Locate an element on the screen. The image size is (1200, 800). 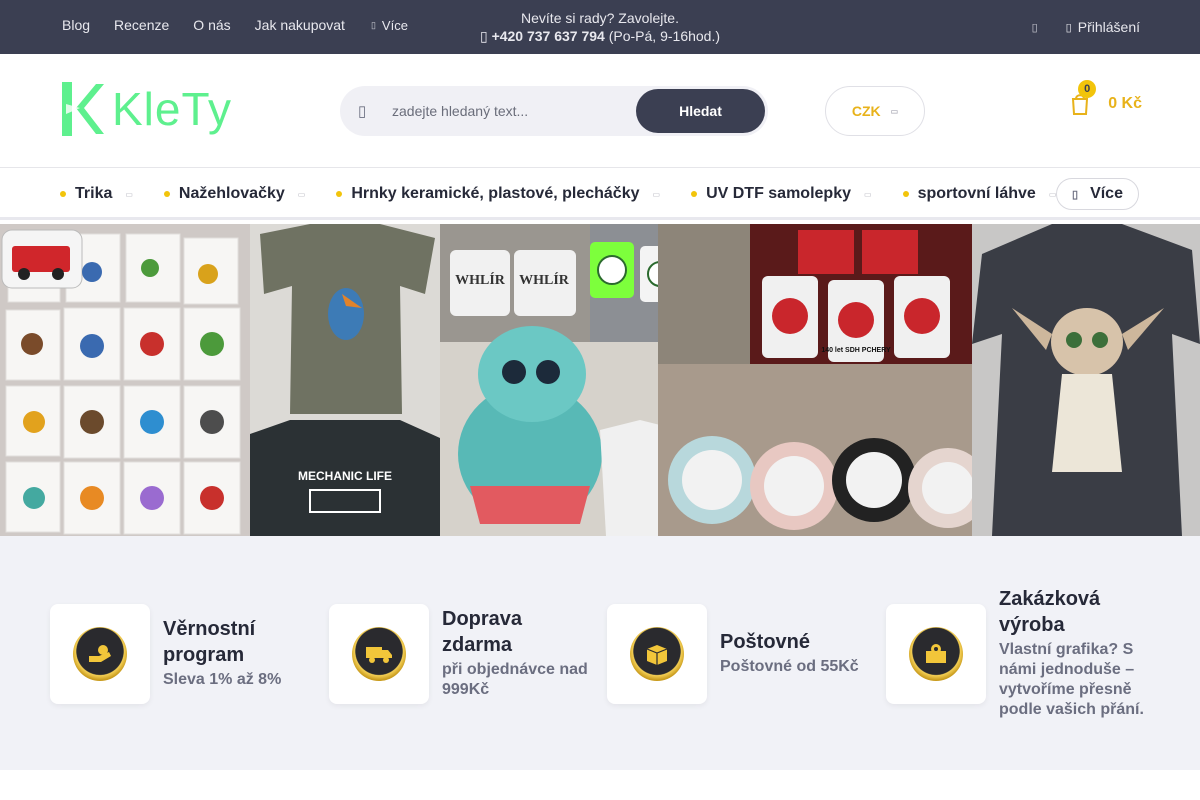
nav-item-lahve: sportovní láhve ▭ is located at coordinates (979, 194).